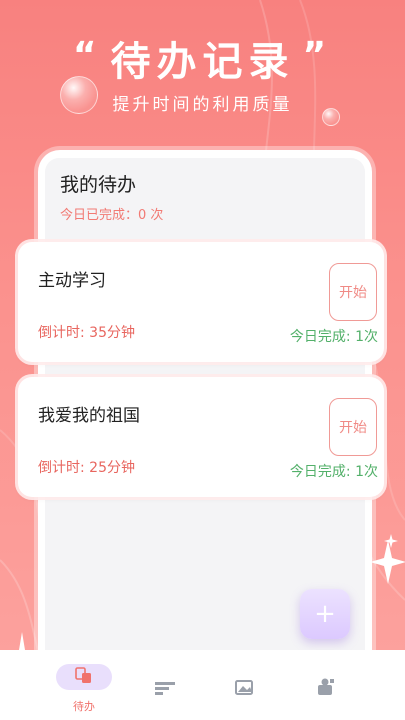 Image resolution: width=405 pixels, height=720 pixels. Describe the element at coordinates (98, 185) in the screenshot. I see `panel-title: 我的待办` at that location.